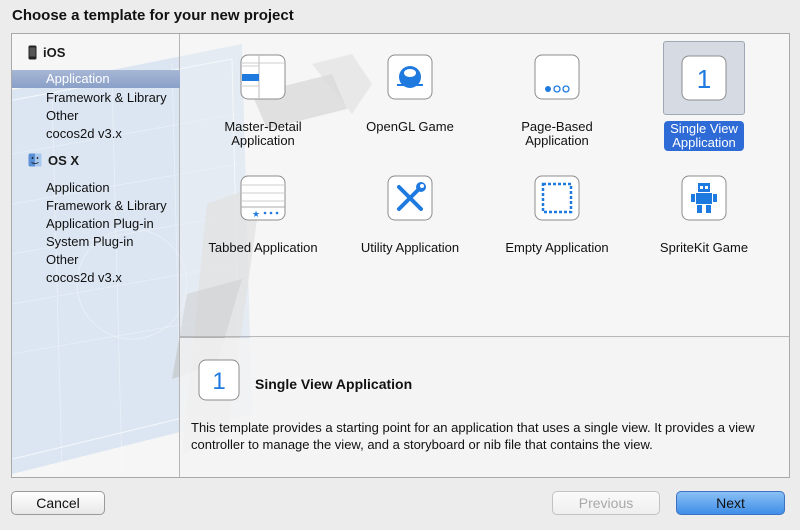  I want to click on template-label: Master-Detail Application, so click(263, 133).